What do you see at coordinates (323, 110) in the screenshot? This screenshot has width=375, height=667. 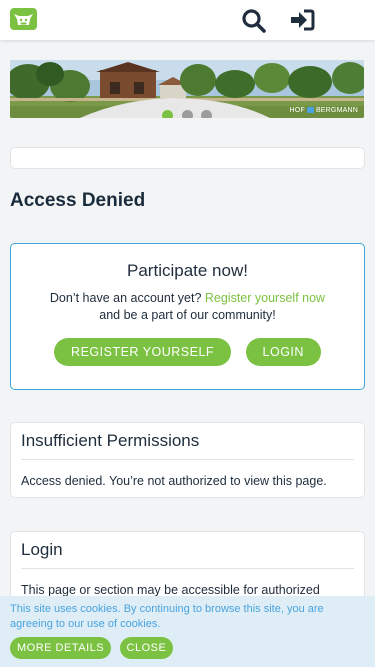 I see `banner-brand-logo: HOF BERGMANN` at bounding box center [323, 110].